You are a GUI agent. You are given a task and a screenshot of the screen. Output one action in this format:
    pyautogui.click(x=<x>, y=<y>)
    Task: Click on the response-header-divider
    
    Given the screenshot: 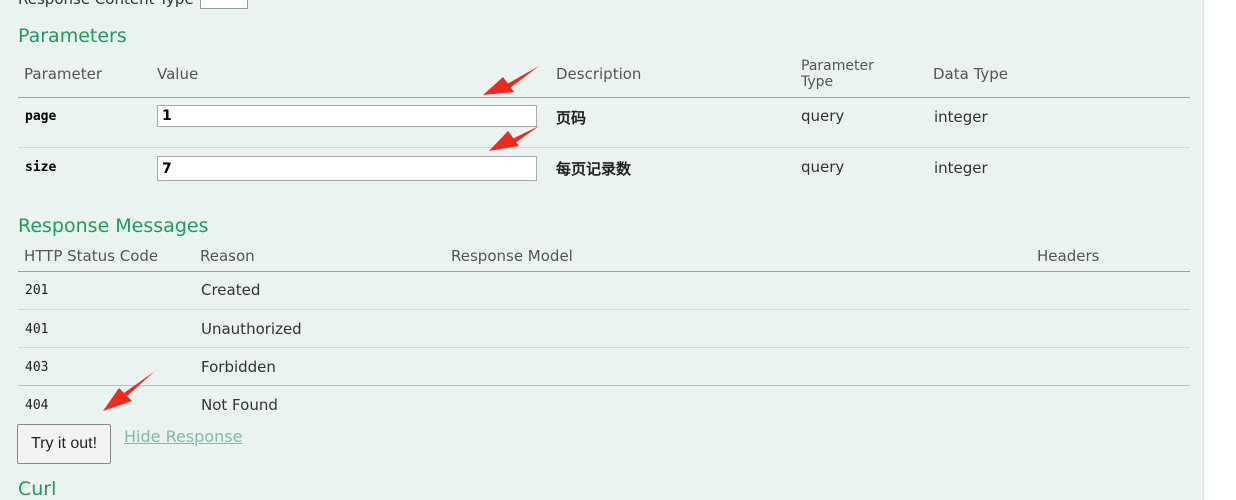 What is the action you would take?
    pyautogui.click(x=604, y=271)
    